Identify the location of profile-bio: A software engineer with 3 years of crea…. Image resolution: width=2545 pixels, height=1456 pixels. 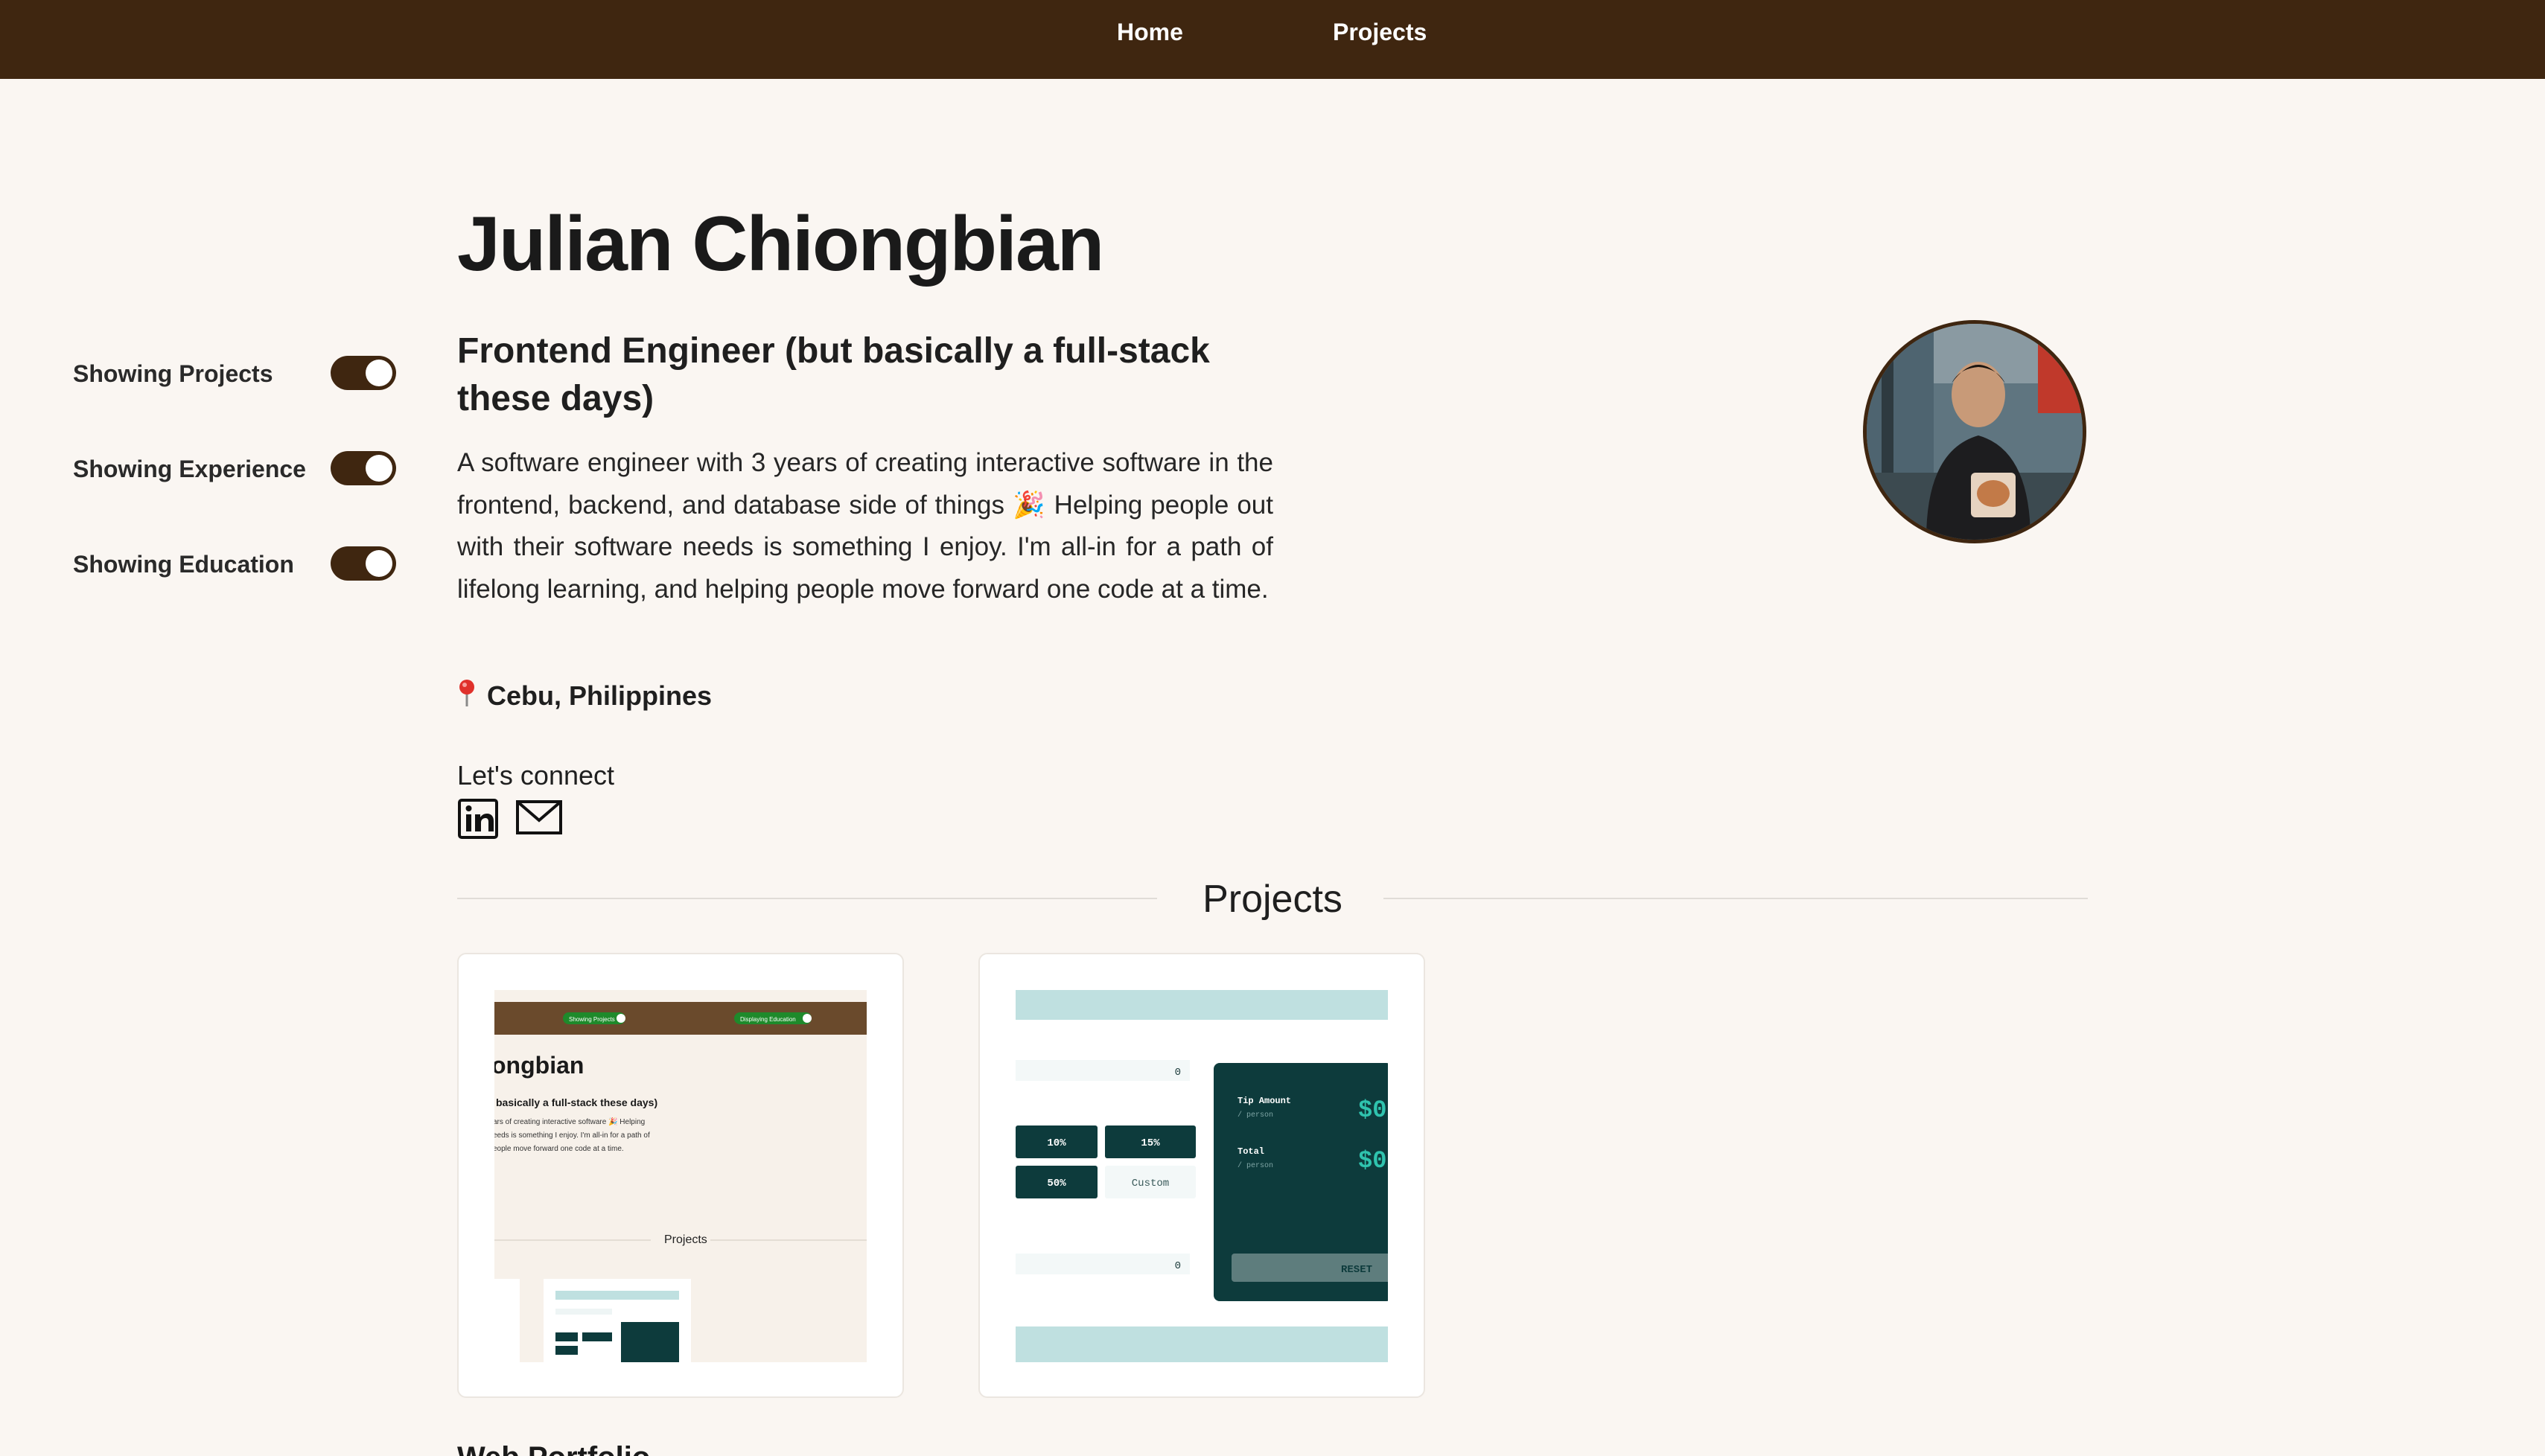
(865, 526).